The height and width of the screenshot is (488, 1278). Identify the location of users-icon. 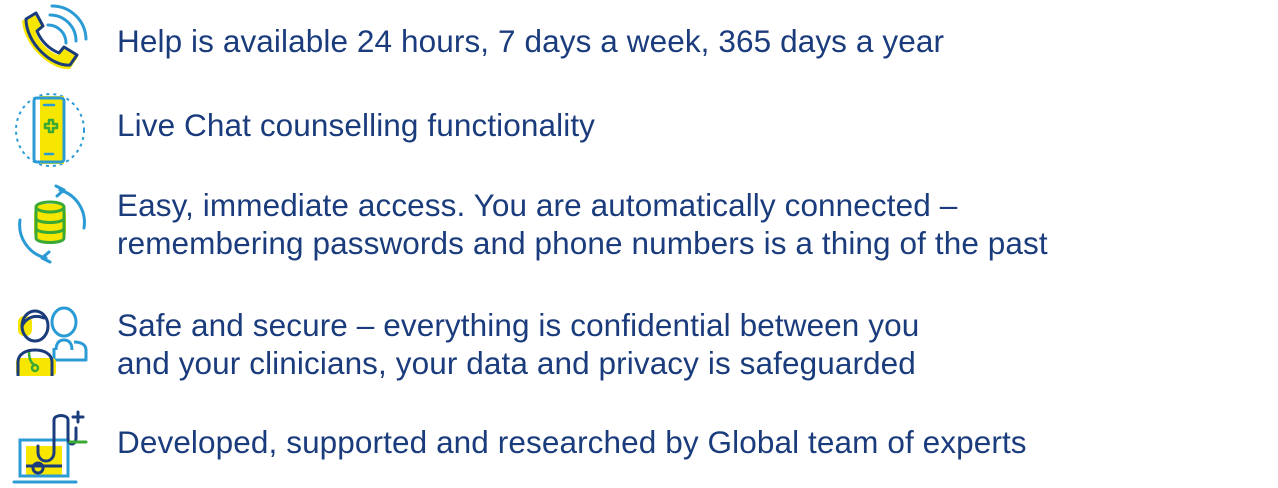
(53, 341).